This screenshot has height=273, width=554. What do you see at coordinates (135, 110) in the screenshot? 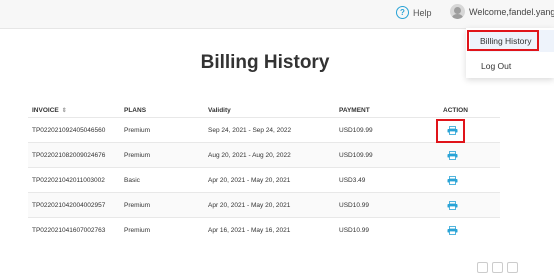
I see `column-header-plans: PLANS` at bounding box center [135, 110].